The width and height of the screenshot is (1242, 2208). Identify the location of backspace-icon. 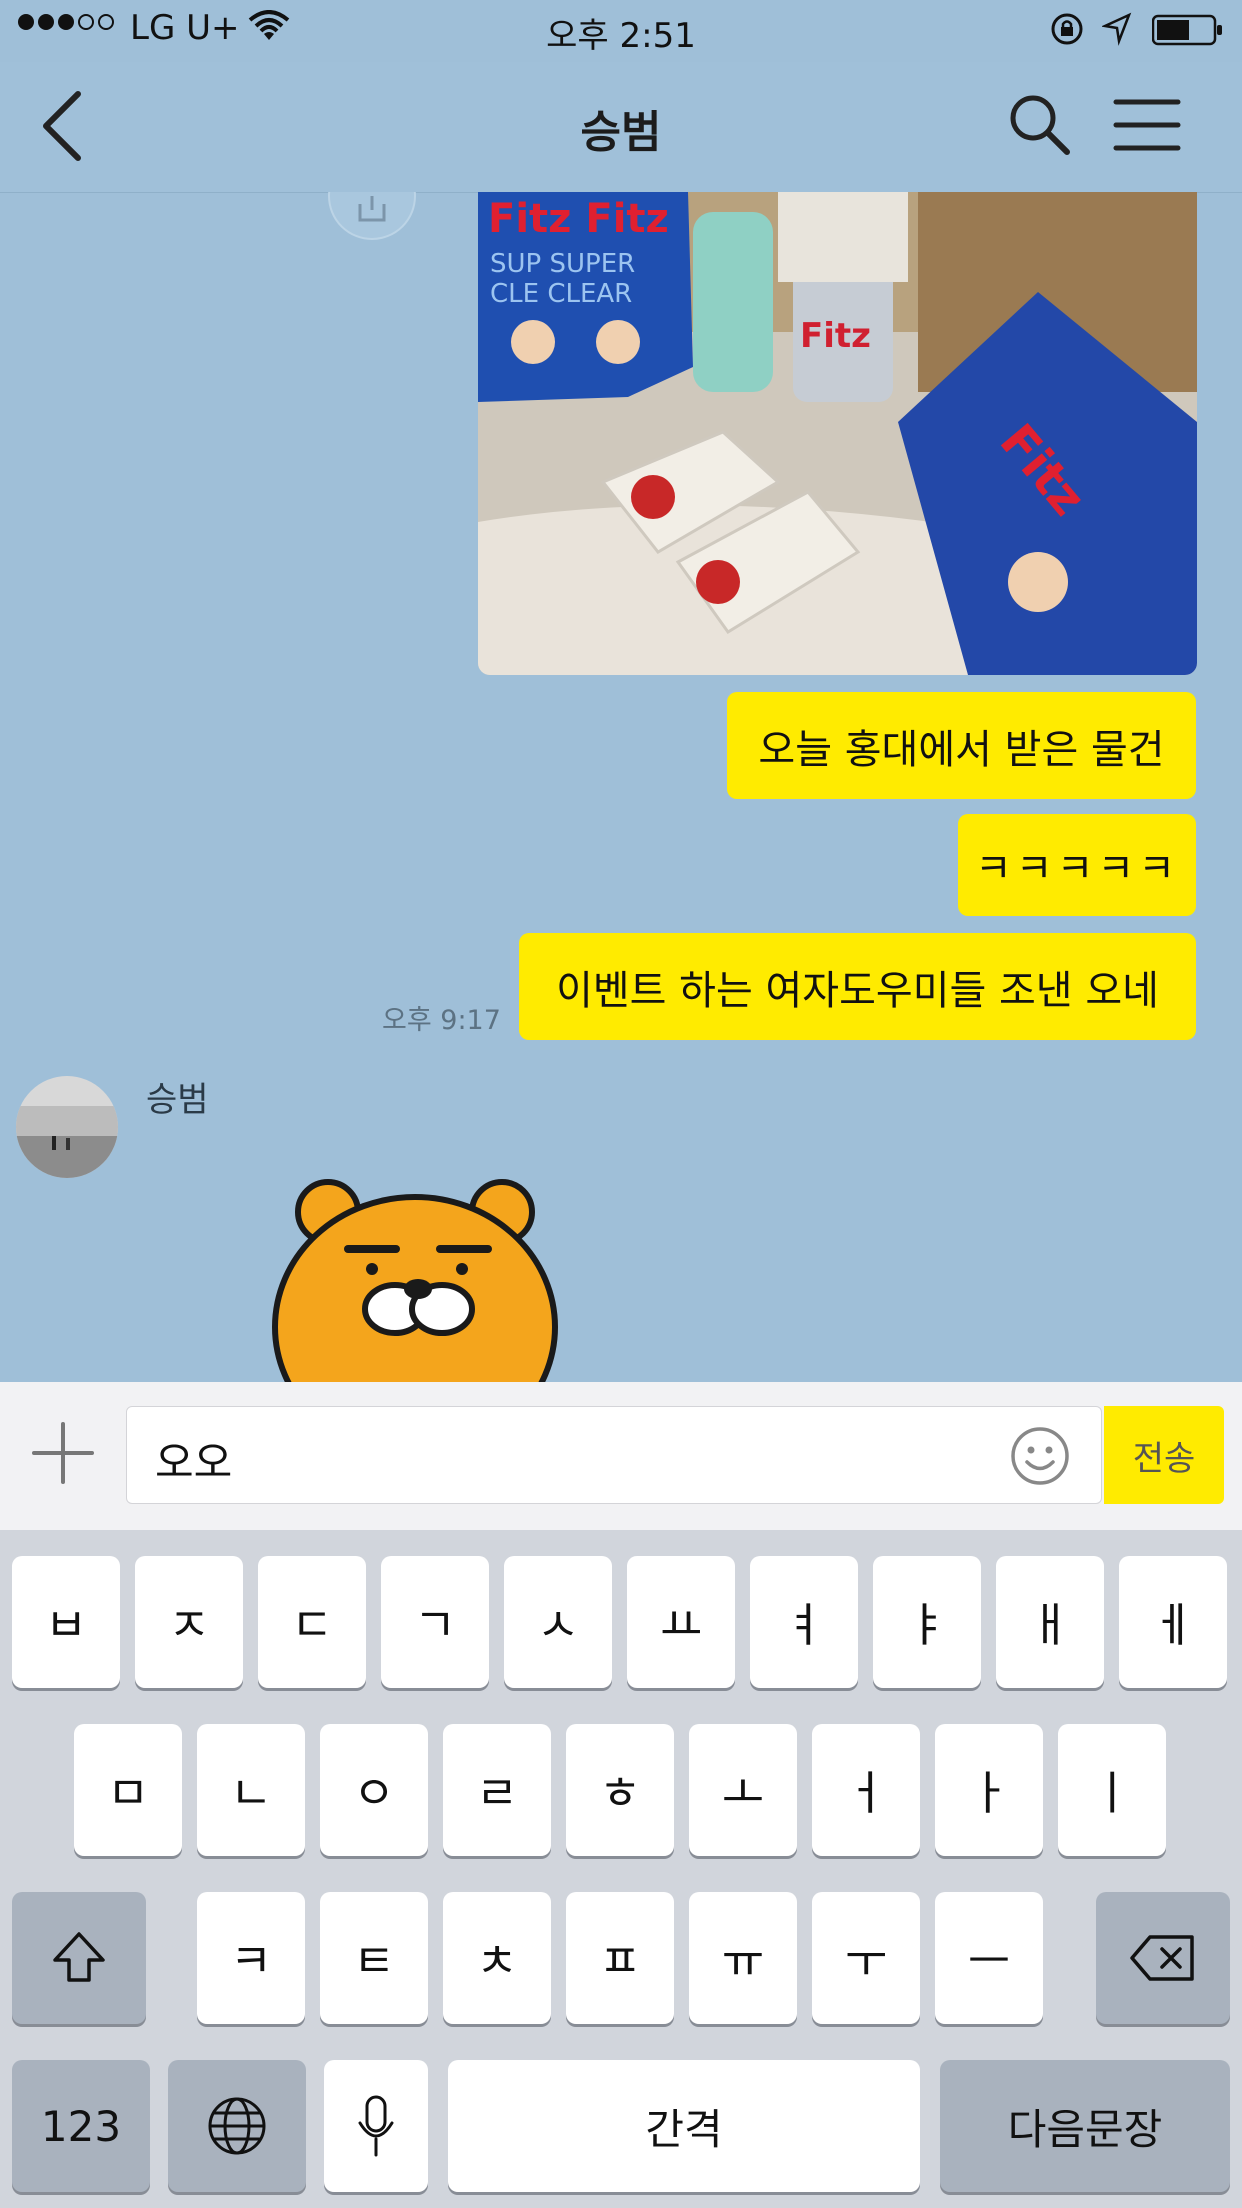
(1162, 1958).